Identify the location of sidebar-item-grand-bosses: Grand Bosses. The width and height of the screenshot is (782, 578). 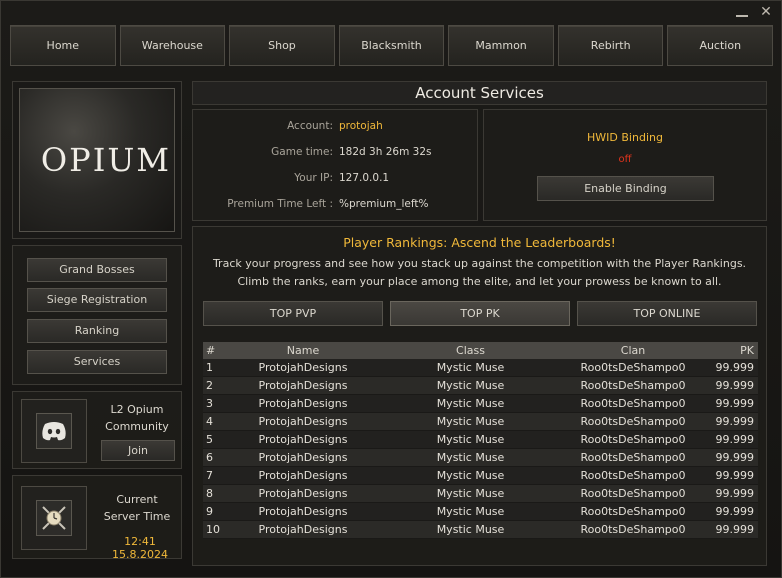
(97, 270).